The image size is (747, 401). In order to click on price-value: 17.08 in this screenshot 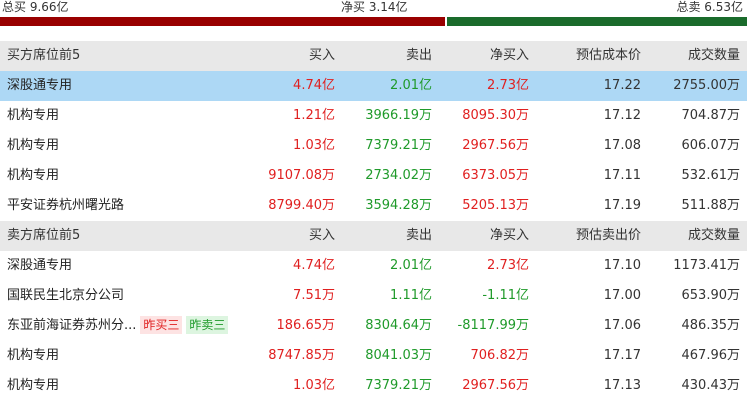, I will do `click(622, 145)`.